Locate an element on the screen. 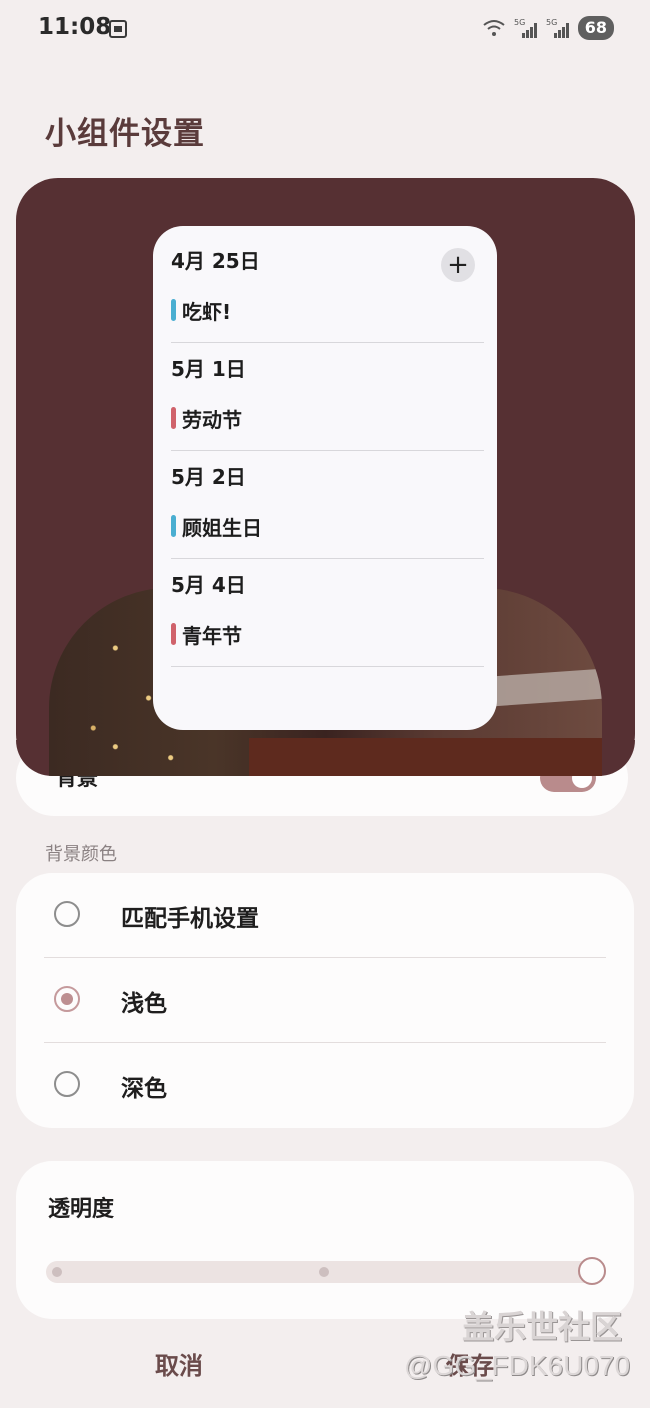 This screenshot has height=1408, width=650. option-label: 匹配手机设置 is located at coordinates (190, 919).